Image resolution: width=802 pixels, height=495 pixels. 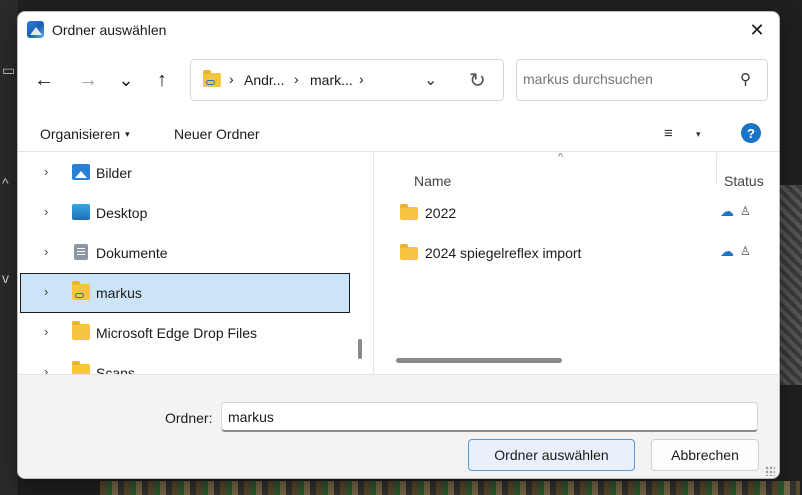 I want to click on up-button: ↑, so click(x=162, y=80).